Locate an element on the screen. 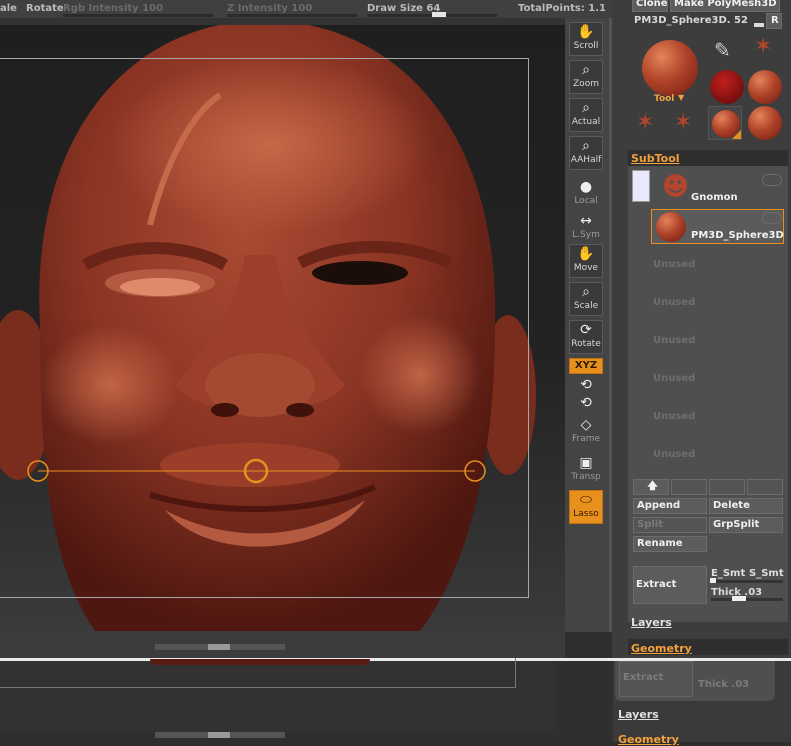 The width and height of the screenshot is (791, 746). rotate-z-icon: ⟲ is located at coordinates (586, 403).